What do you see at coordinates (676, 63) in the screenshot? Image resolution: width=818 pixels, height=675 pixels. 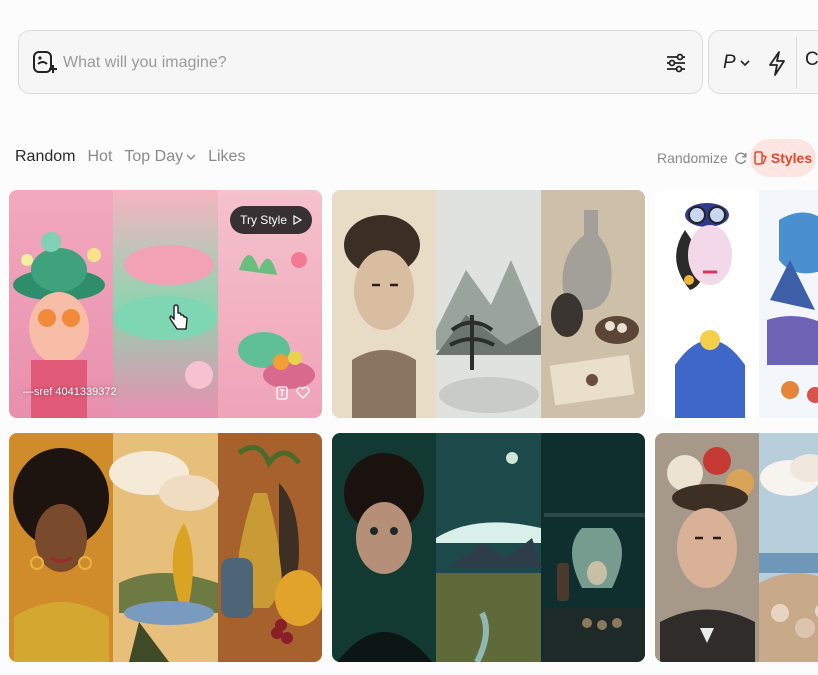 I see `sliders-icon` at bounding box center [676, 63].